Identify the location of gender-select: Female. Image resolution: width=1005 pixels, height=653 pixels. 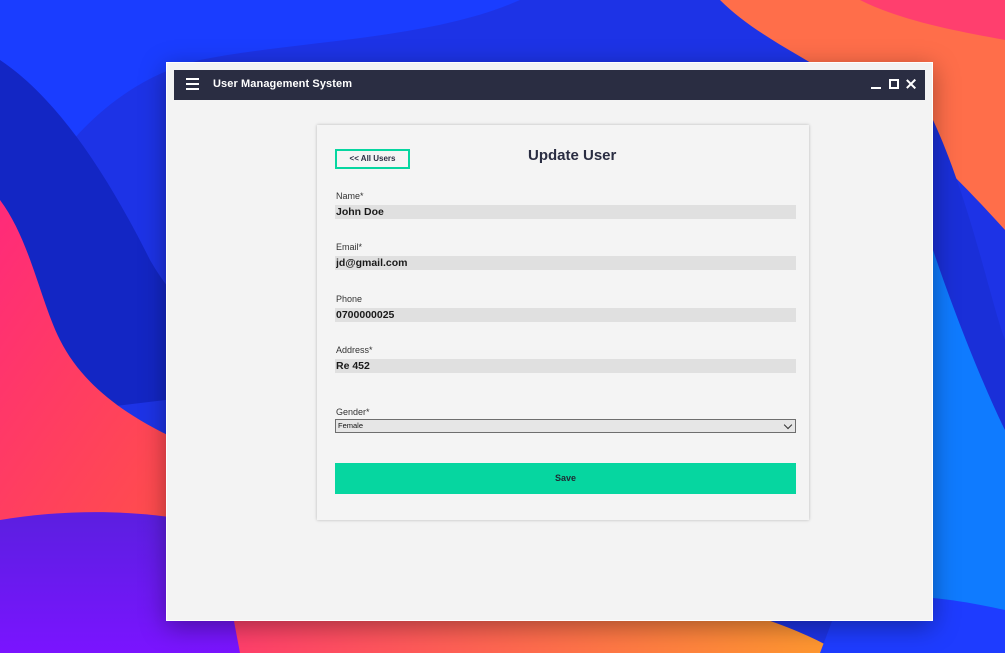
(565, 426).